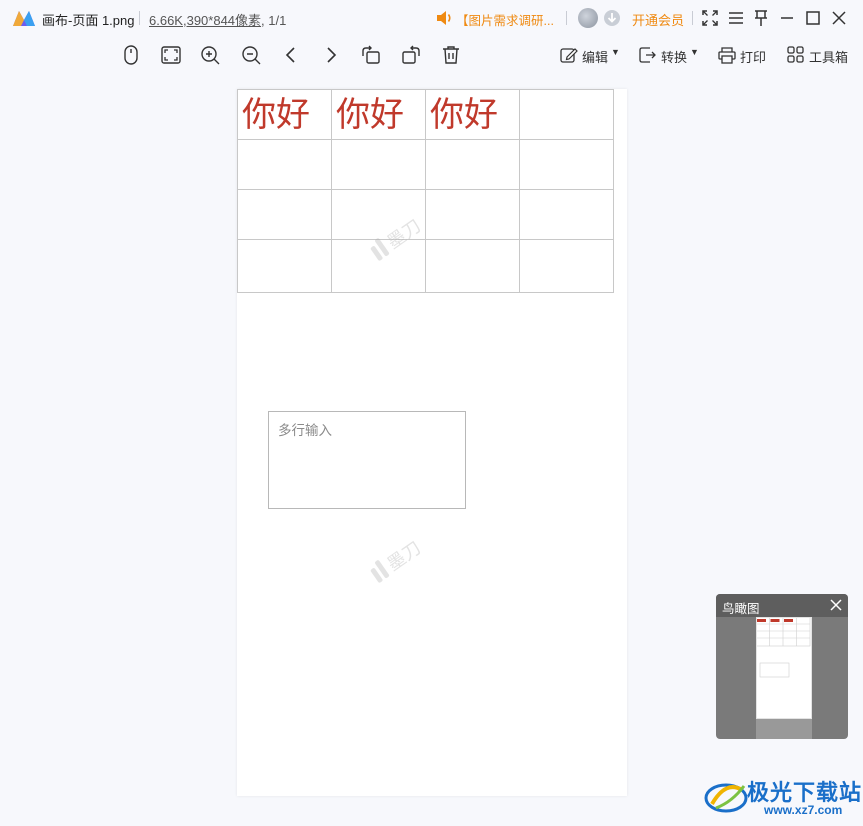 Image resolution: width=863 pixels, height=826 pixels. I want to click on table-row, so click(425, 164).